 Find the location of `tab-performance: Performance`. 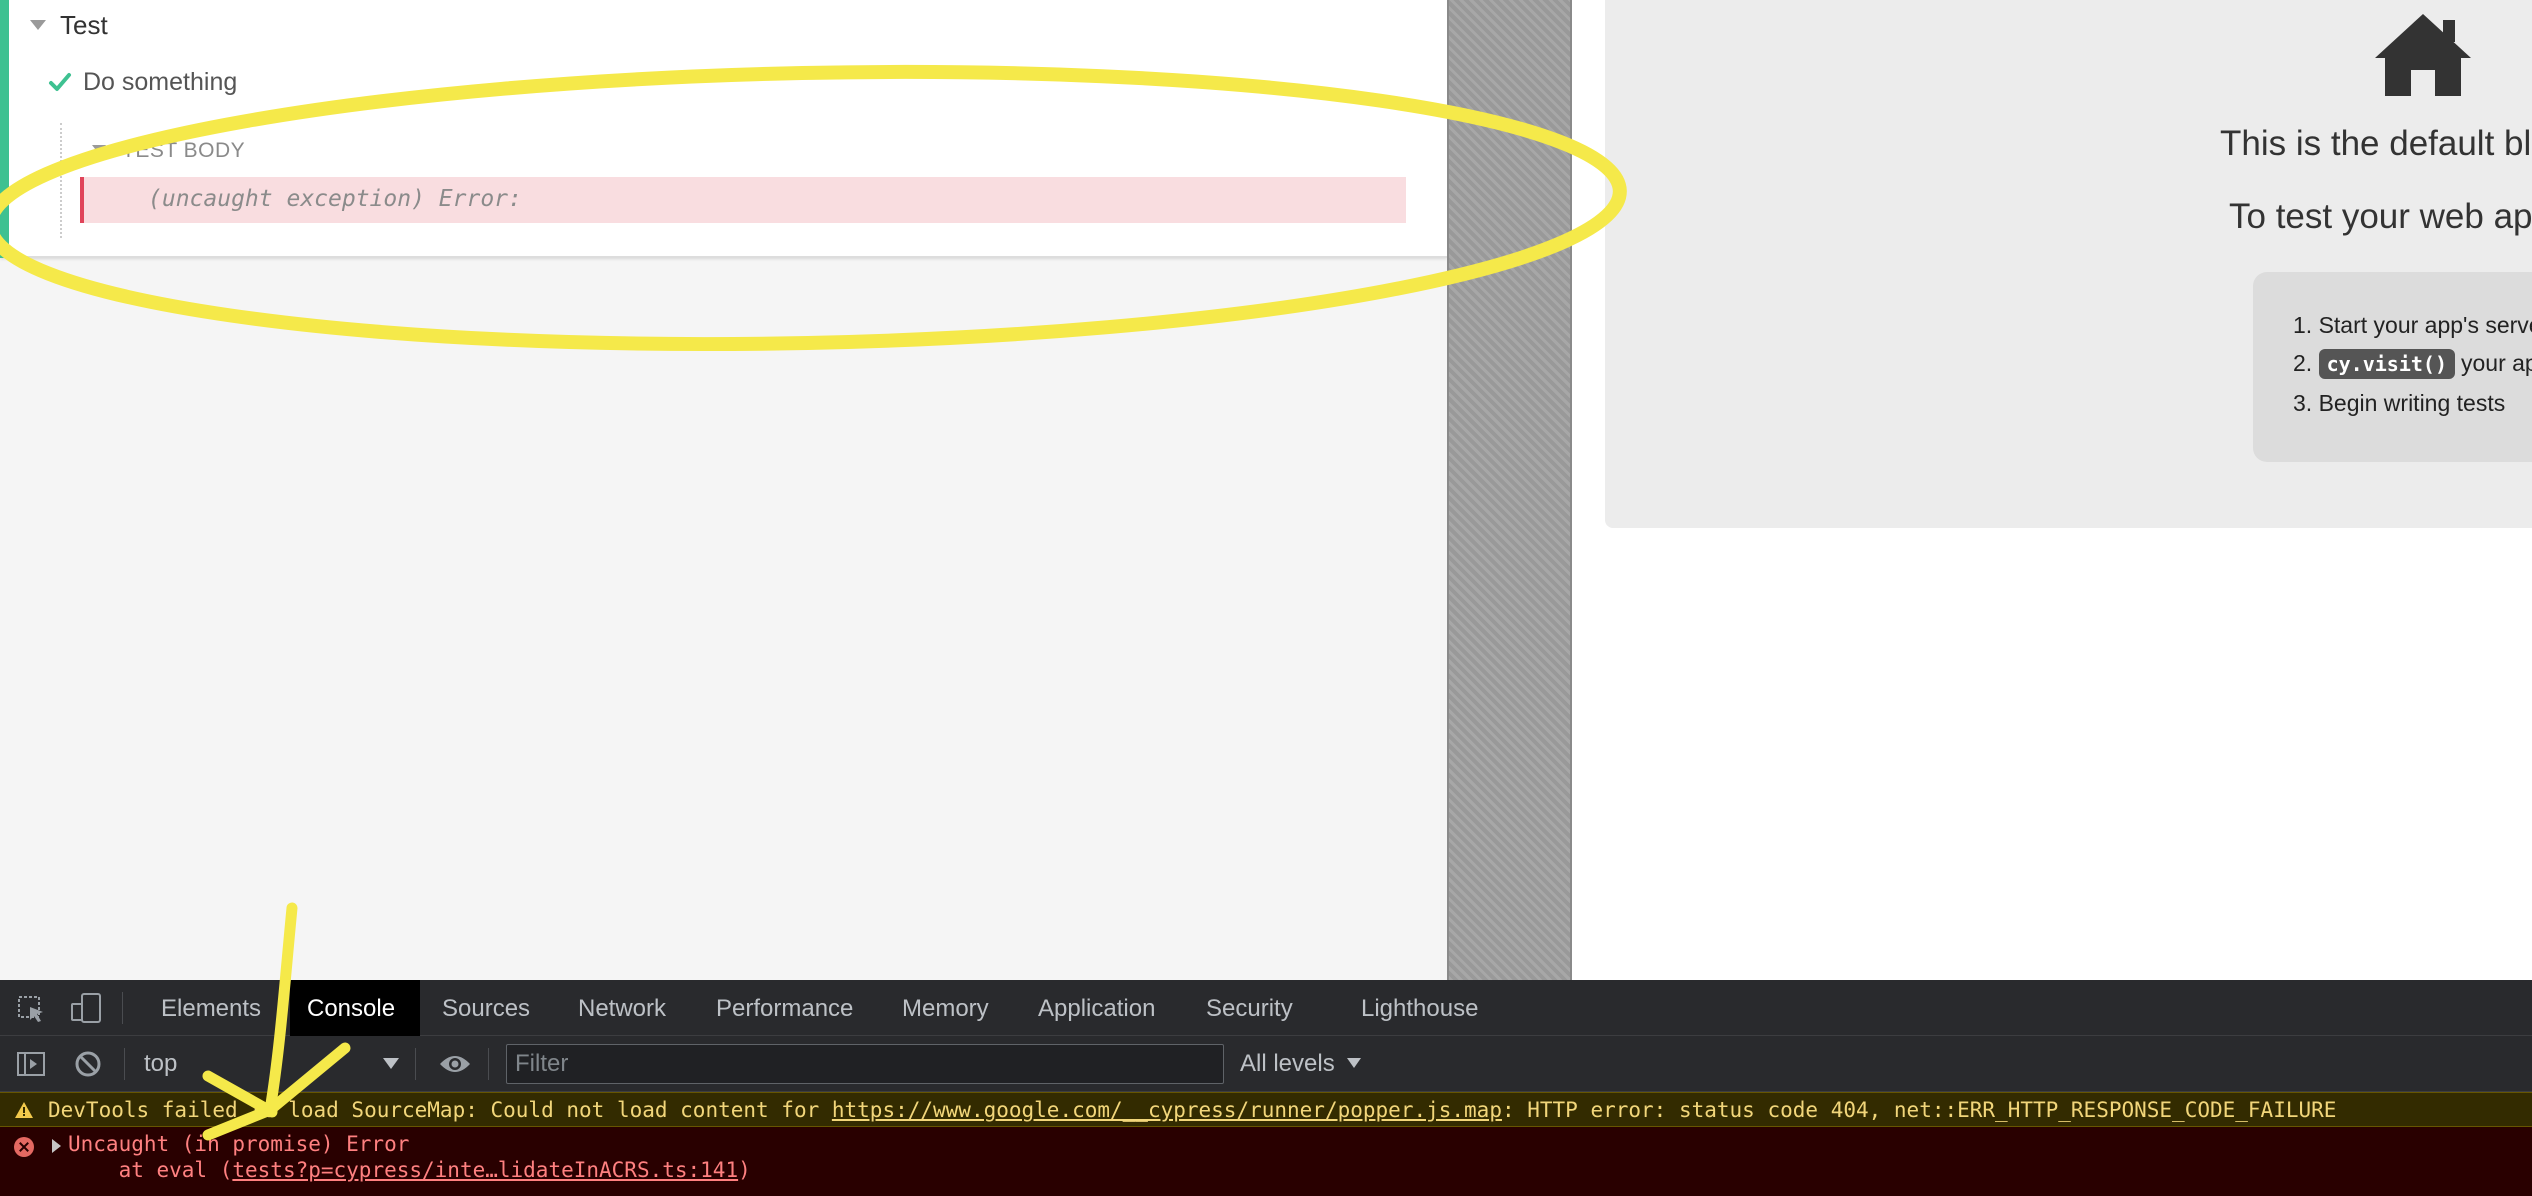

tab-performance: Performance is located at coordinates (784, 1009).